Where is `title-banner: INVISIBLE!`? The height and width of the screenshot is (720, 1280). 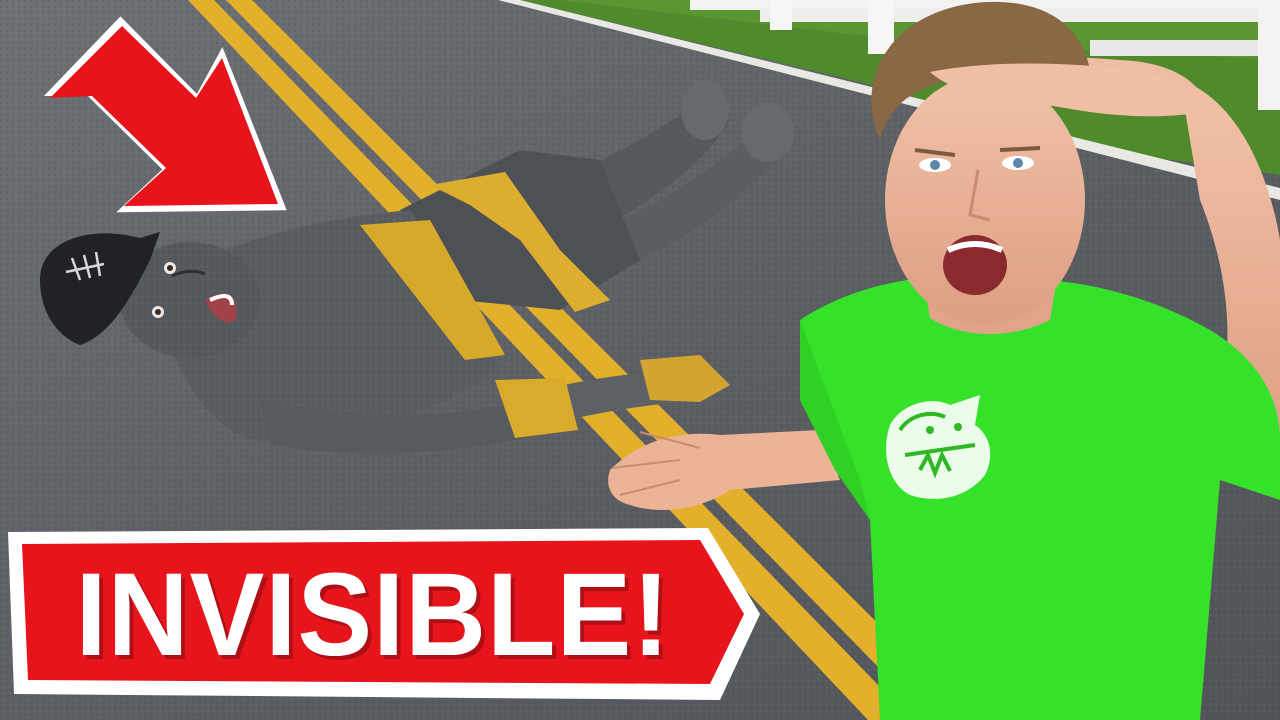 title-banner: INVISIBLE! is located at coordinates (384, 612).